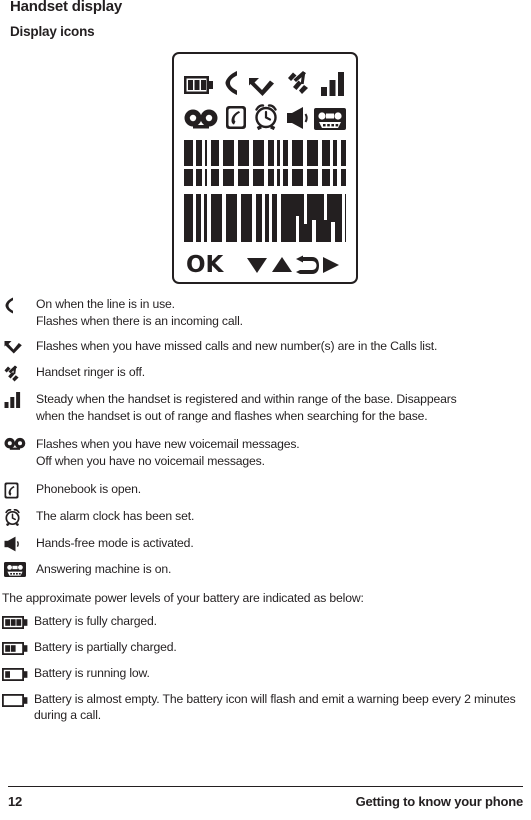  Describe the element at coordinates (17, 647) in the screenshot. I see `battery-partial-icon` at that location.